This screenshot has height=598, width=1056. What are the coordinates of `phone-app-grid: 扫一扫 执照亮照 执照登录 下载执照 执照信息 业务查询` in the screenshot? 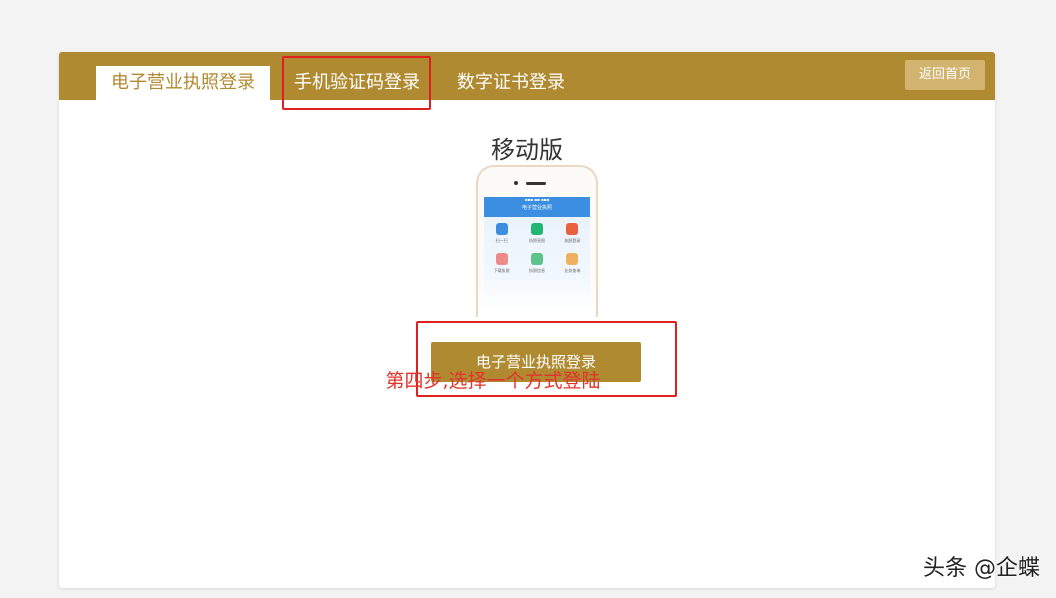 It's located at (537, 253).